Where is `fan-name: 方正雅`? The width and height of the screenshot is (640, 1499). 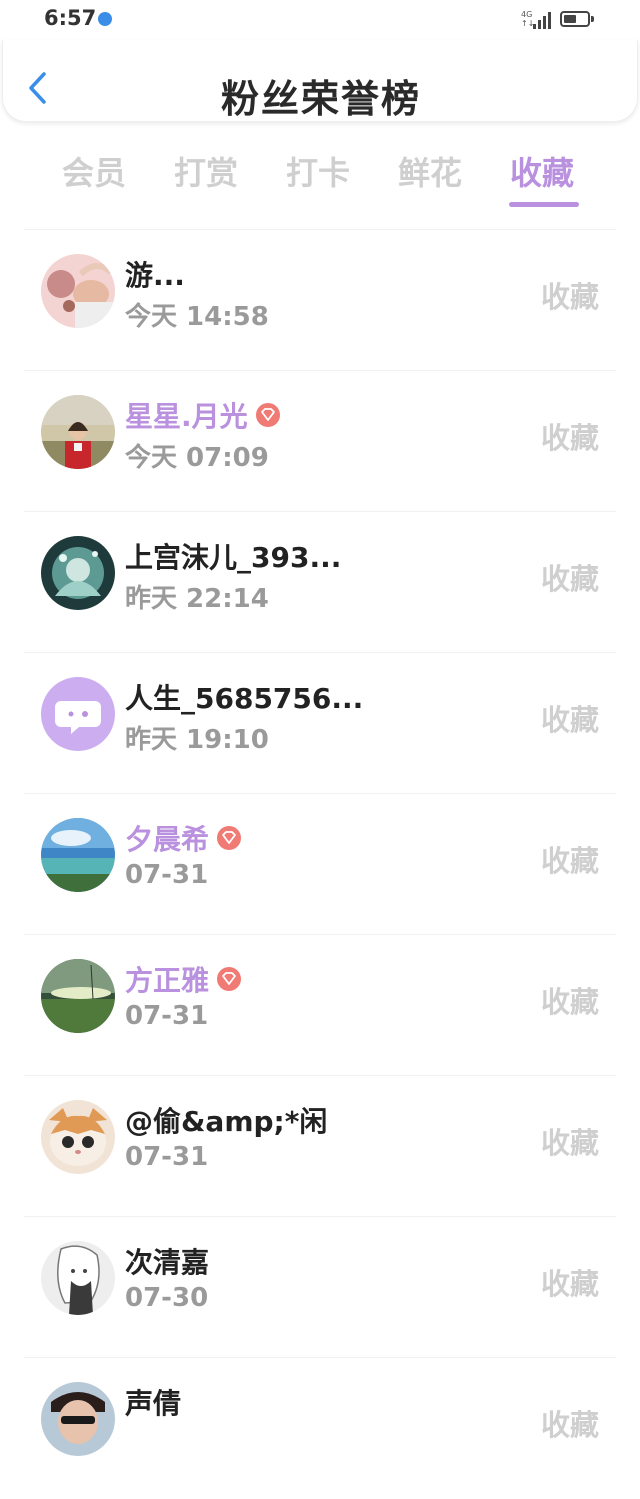
fan-name: 方正雅 is located at coordinates (183, 979).